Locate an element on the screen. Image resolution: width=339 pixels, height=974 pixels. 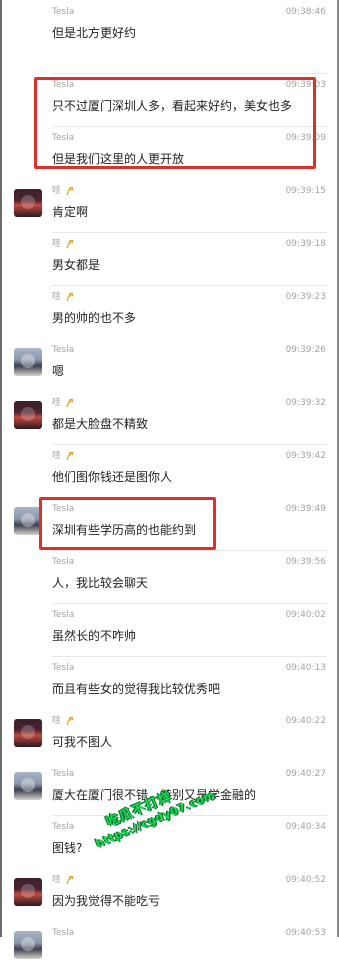
chat-message: 哇 09:39:42 他们图你钱还是图你人 is located at coordinates (169, 470).